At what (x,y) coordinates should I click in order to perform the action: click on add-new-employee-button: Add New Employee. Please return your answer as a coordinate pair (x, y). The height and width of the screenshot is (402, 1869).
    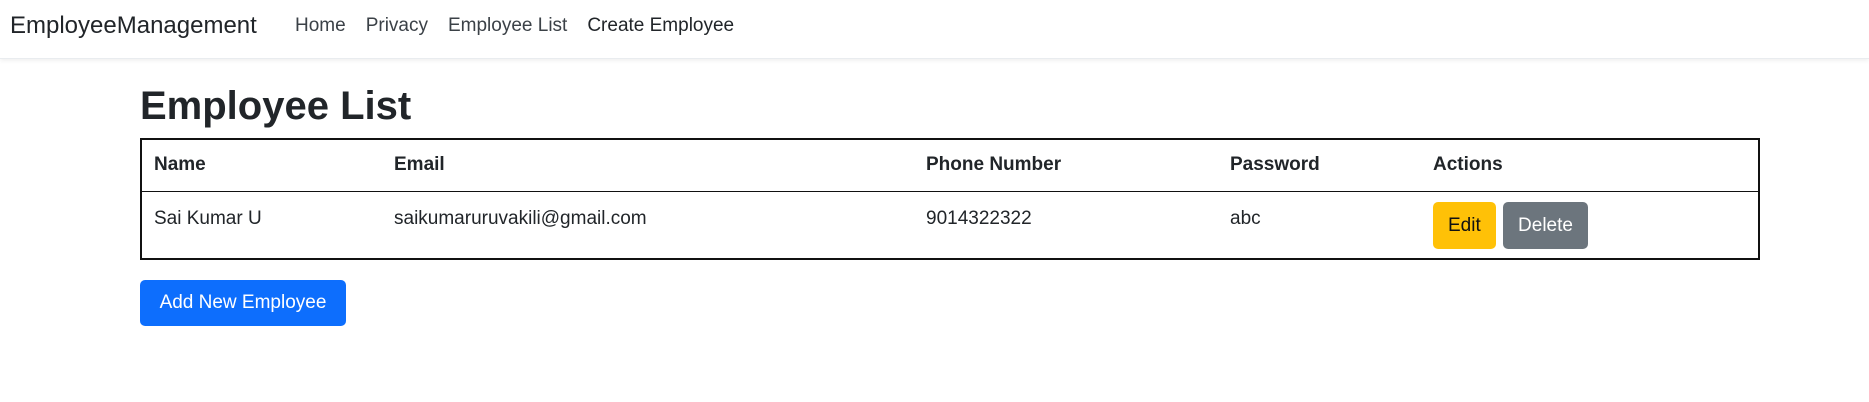
    Looking at the image, I should click on (243, 303).